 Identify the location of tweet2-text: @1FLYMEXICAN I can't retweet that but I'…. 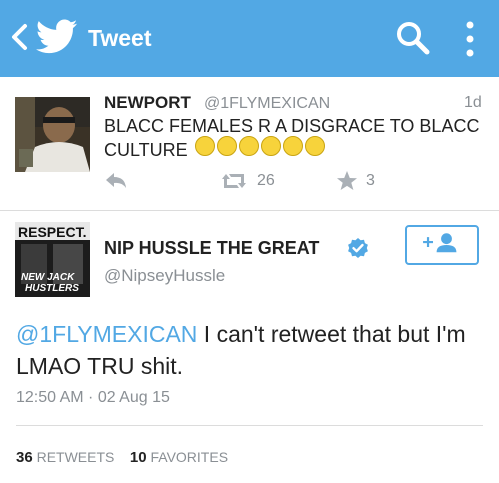
(251, 350).